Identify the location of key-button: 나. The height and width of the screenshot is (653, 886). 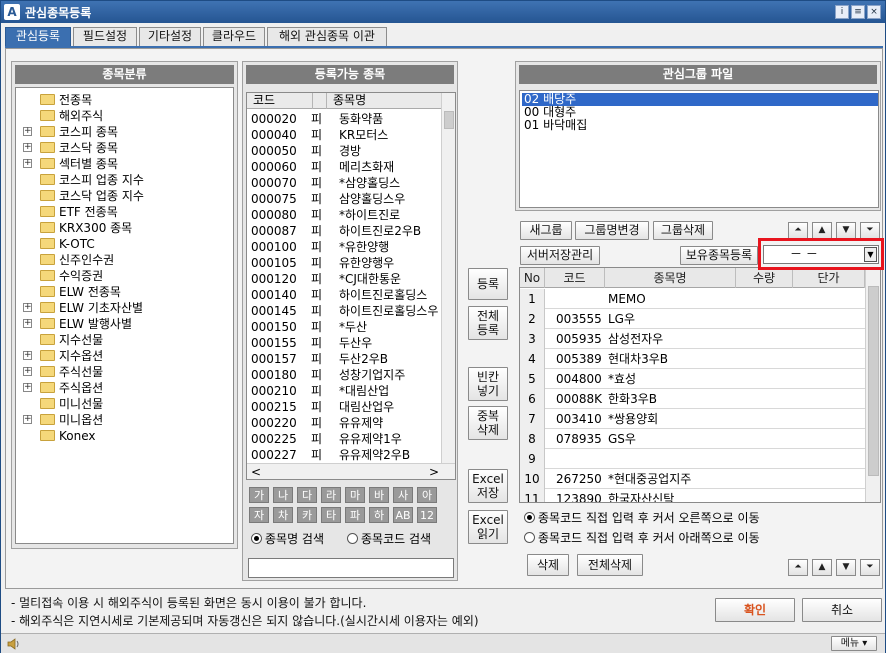
(283, 495).